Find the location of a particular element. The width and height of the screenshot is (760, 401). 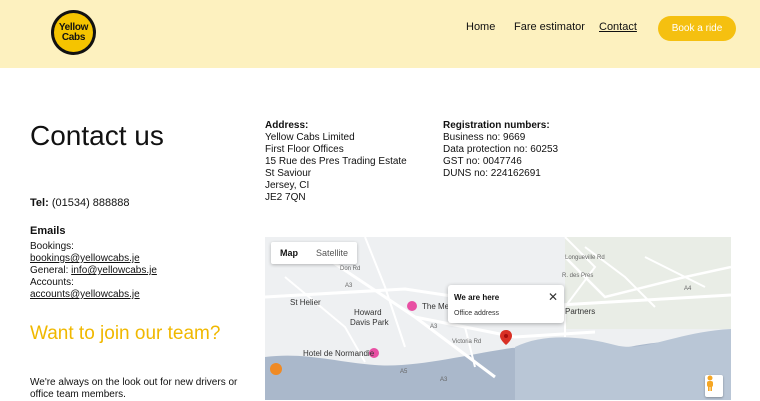

tel-value: (01534) 888888 is located at coordinates (90, 203).